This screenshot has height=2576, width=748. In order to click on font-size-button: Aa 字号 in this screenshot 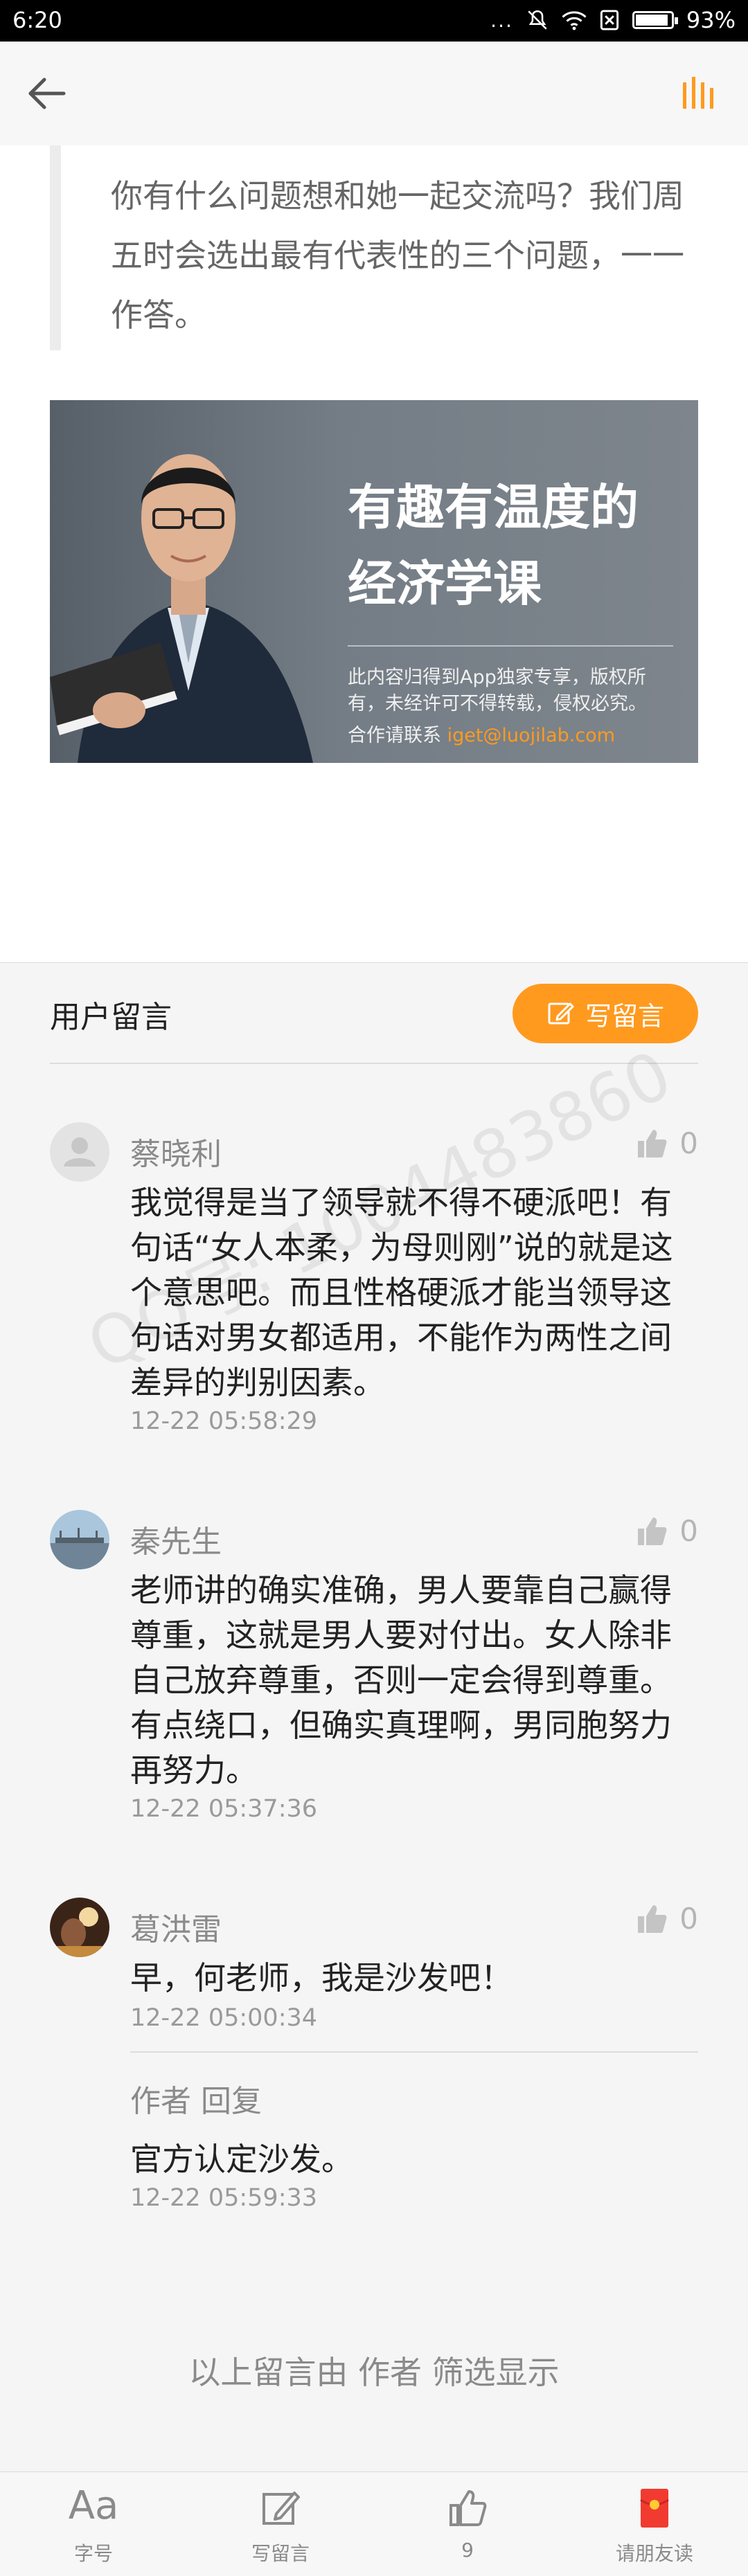, I will do `click(93, 2524)`.